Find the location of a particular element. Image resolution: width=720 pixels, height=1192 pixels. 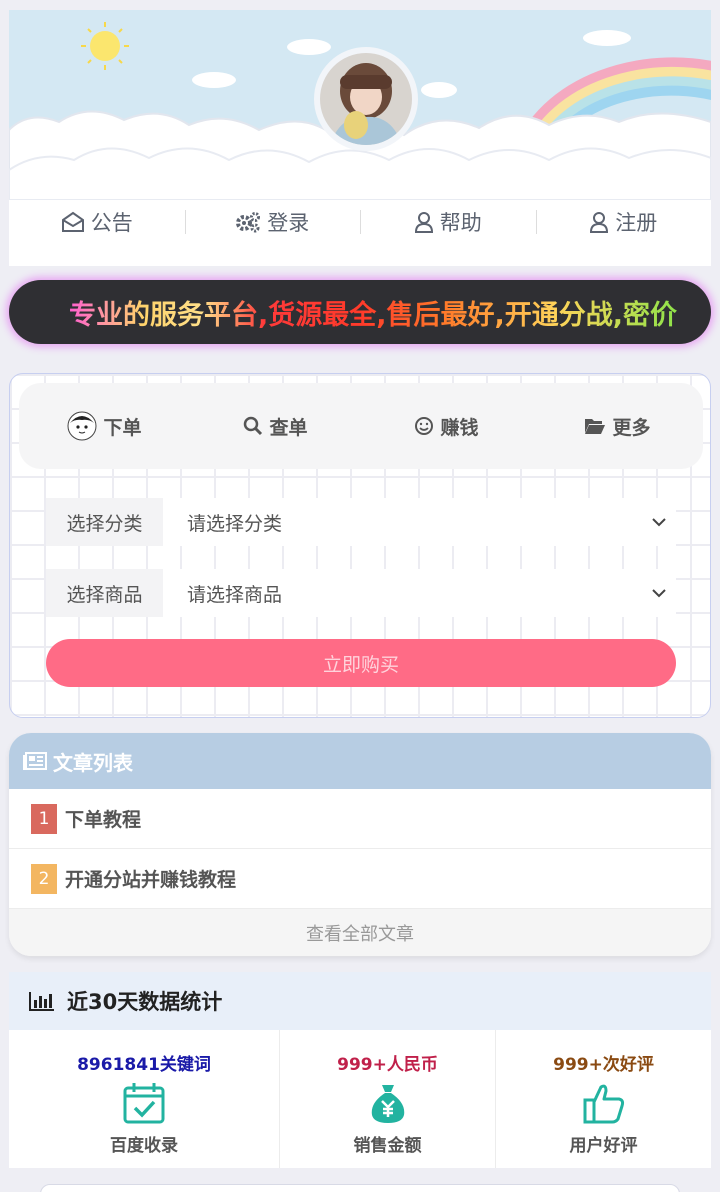

article-item: 2 开通分站并赚钱教程 is located at coordinates (360, 879).